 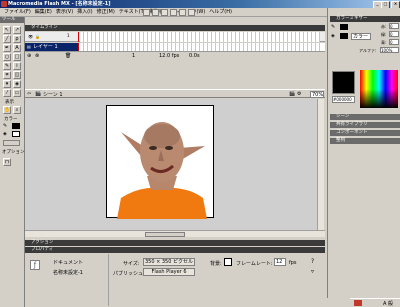 What do you see at coordinates (106, 12) in the screenshot?
I see `menu-item-4: 修正(M)` at bounding box center [106, 12].